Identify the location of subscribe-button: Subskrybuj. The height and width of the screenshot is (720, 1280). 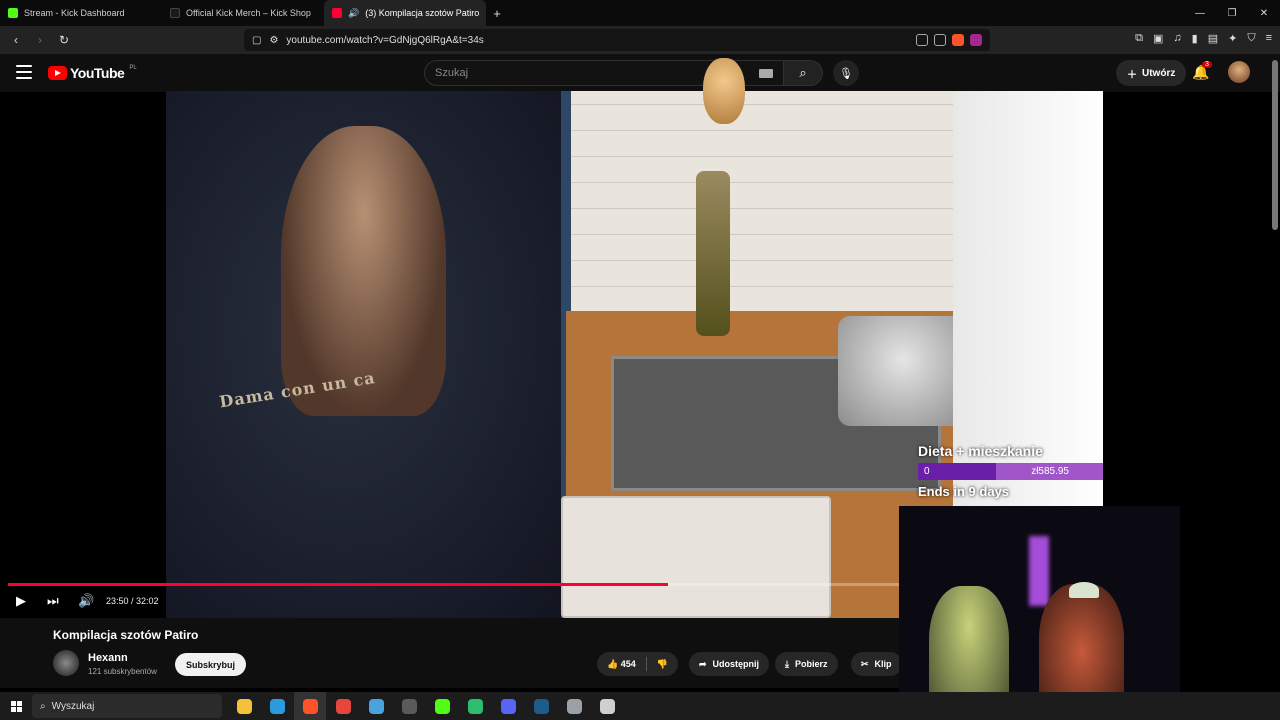
(211, 664).